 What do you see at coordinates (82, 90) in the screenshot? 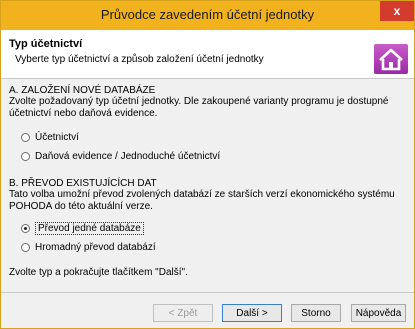
I see `section-a-title: A. ZALOŽENÍ NOVÉ DATABÁZE` at bounding box center [82, 90].